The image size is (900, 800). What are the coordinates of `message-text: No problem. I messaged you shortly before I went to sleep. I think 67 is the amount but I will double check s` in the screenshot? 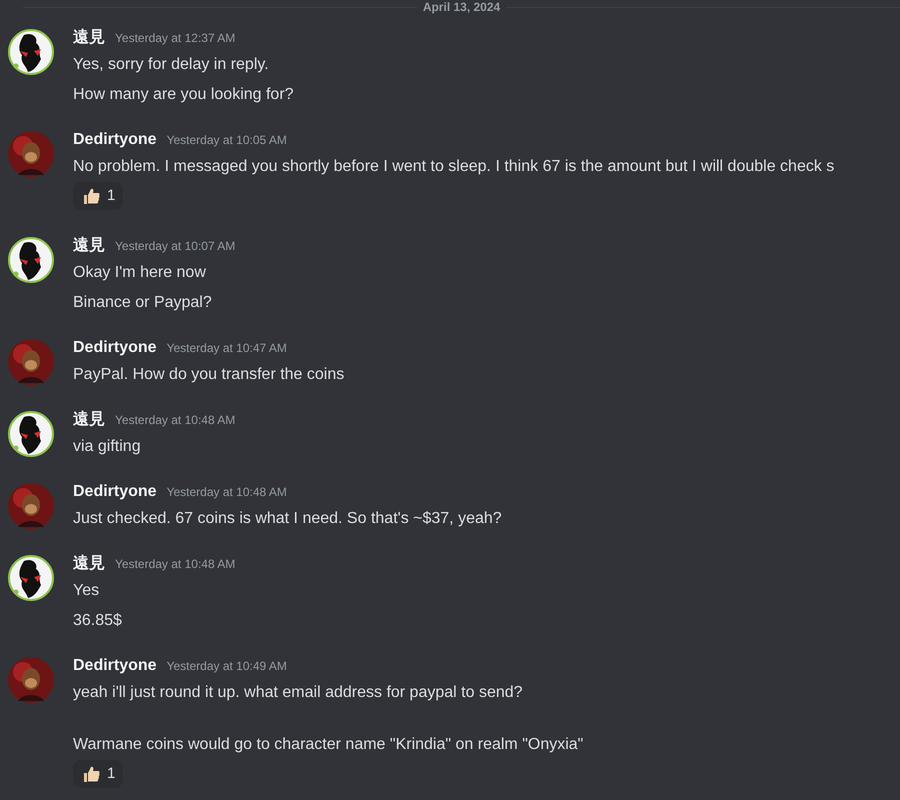 It's located at (454, 167).